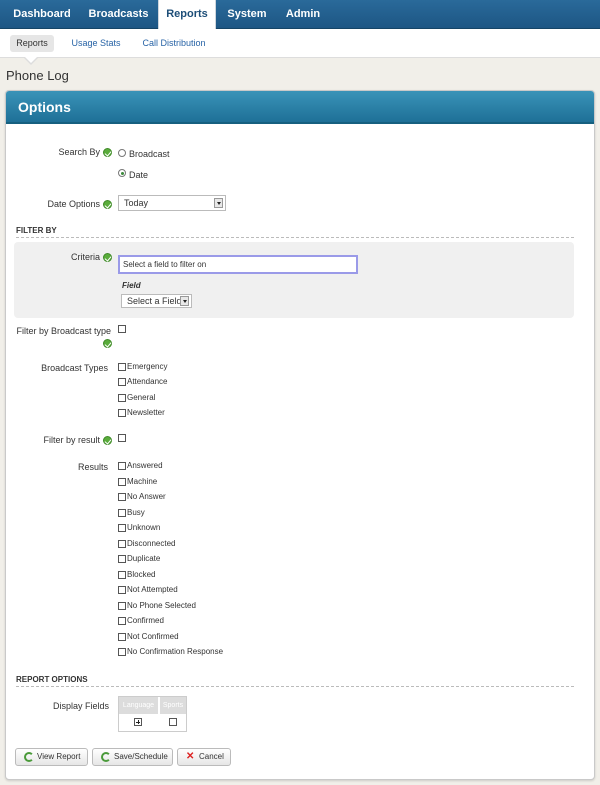  What do you see at coordinates (37, 75) in the screenshot?
I see `page-title: Phone Log` at bounding box center [37, 75].